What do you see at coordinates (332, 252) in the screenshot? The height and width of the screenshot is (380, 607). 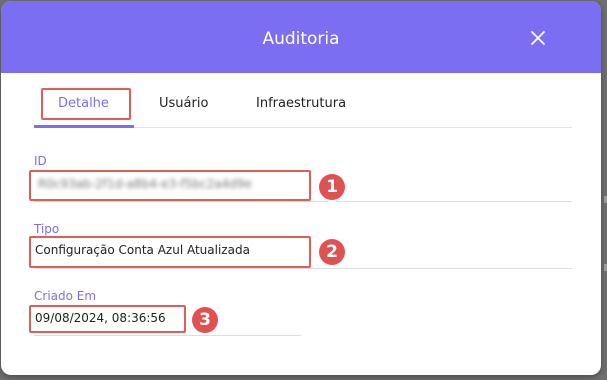 I see `annotation-badge-2: 2` at bounding box center [332, 252].